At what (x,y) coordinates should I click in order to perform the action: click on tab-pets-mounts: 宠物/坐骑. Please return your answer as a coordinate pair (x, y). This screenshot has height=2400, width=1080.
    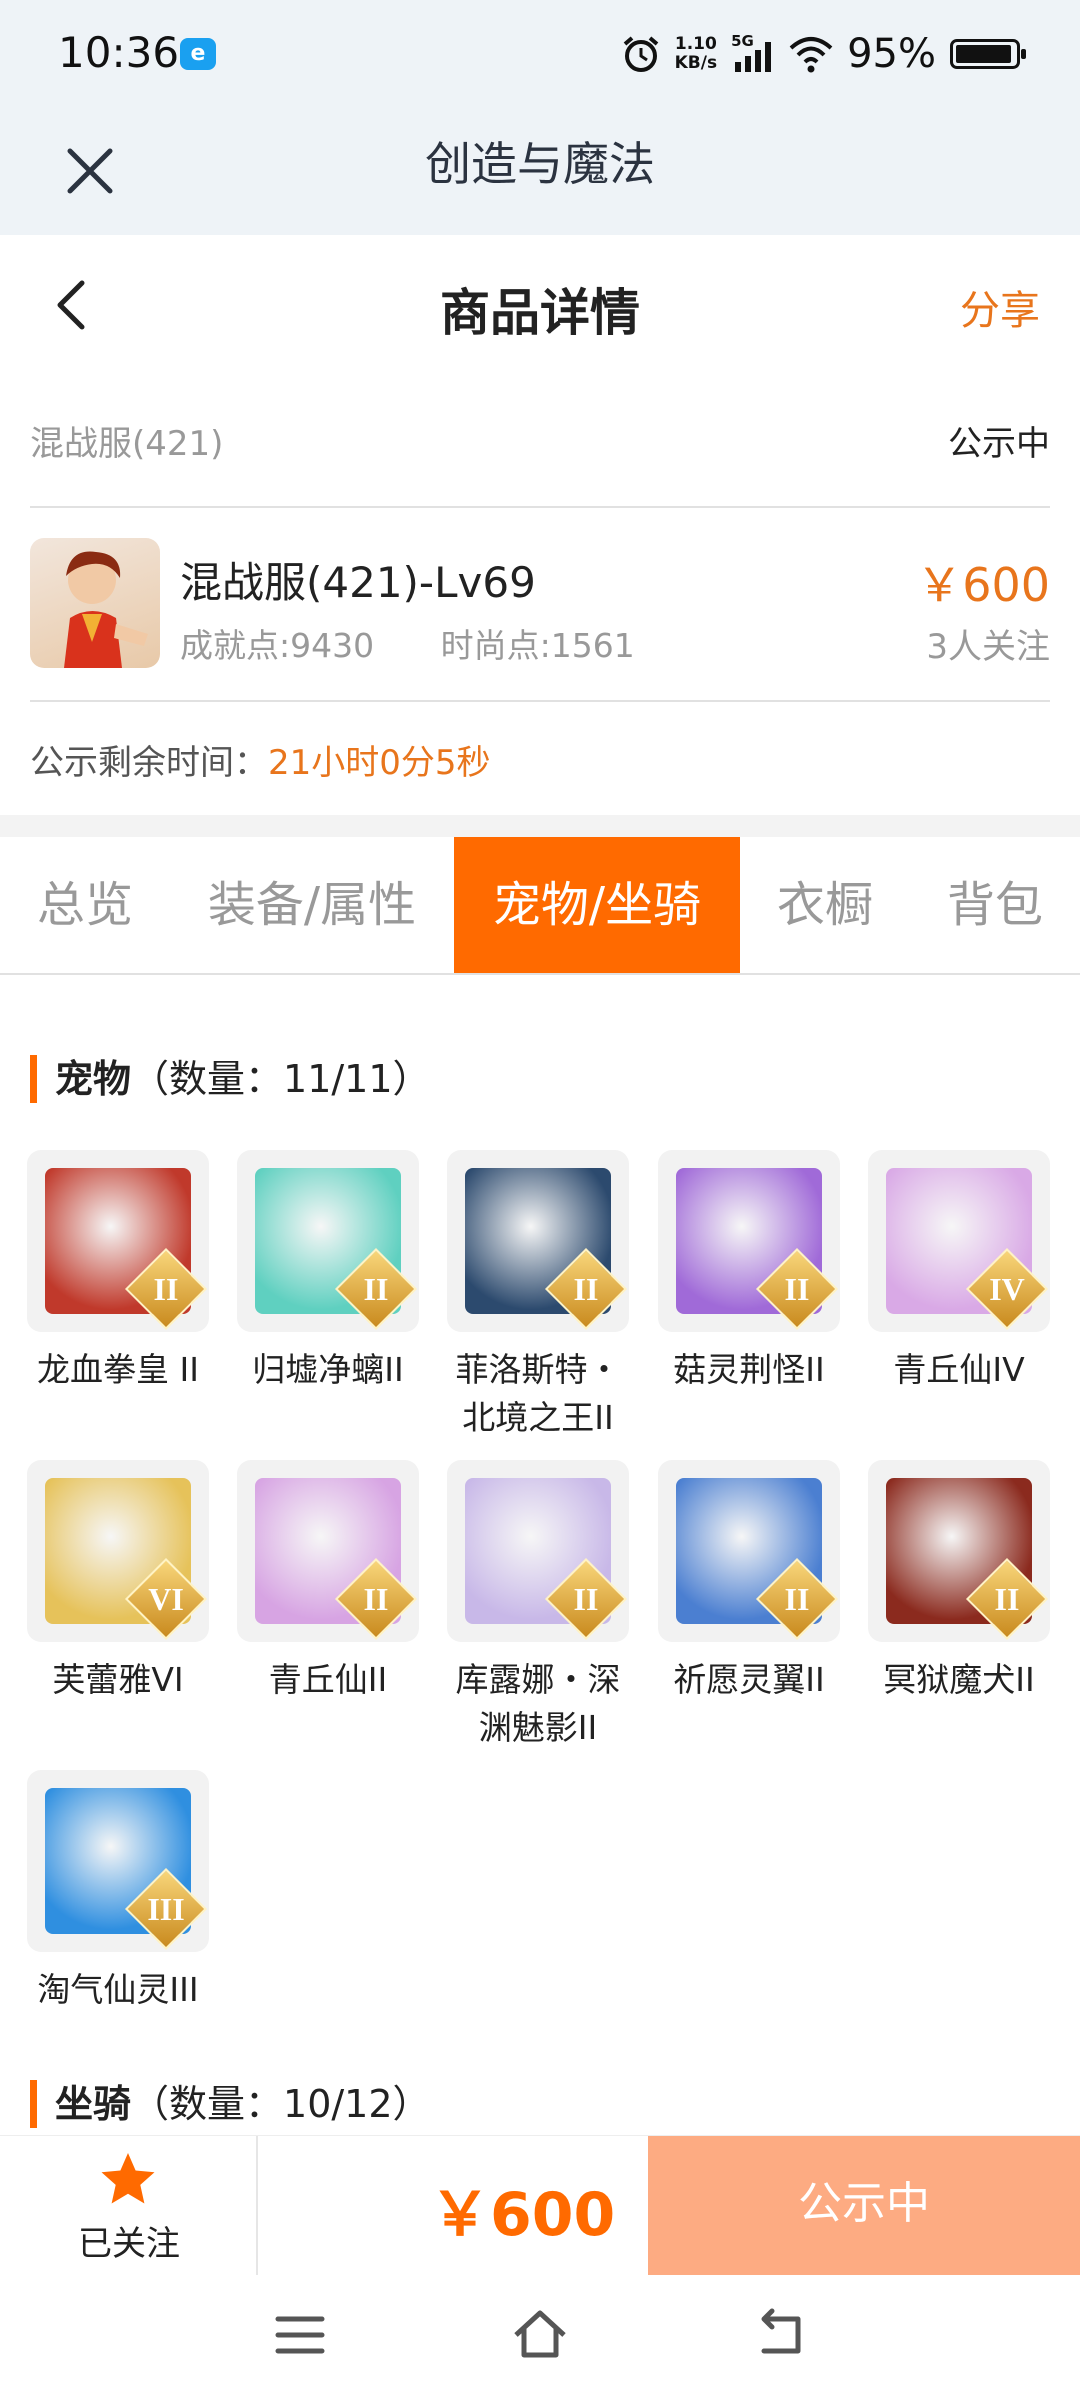
    Looking at the image, I should click on (597, 905).